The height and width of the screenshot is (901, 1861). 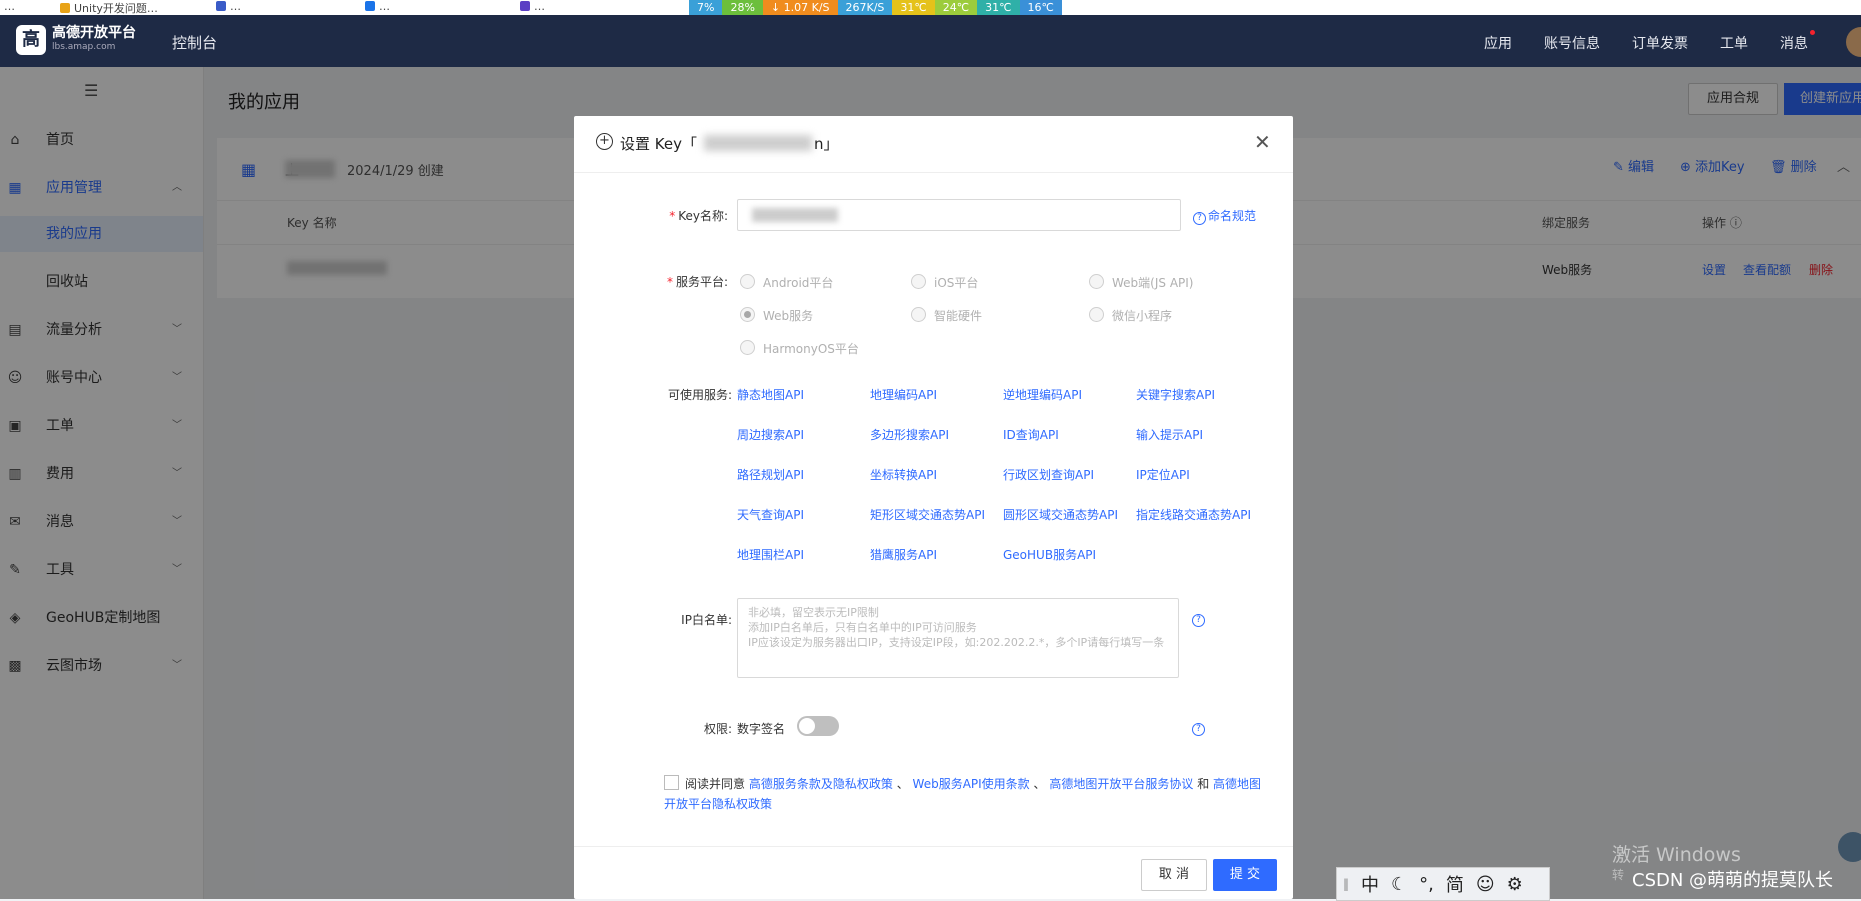 What do you see at coordinates (959, 215) in the screenshot?
I see `key-name-input` at bounding box center [959, 215].